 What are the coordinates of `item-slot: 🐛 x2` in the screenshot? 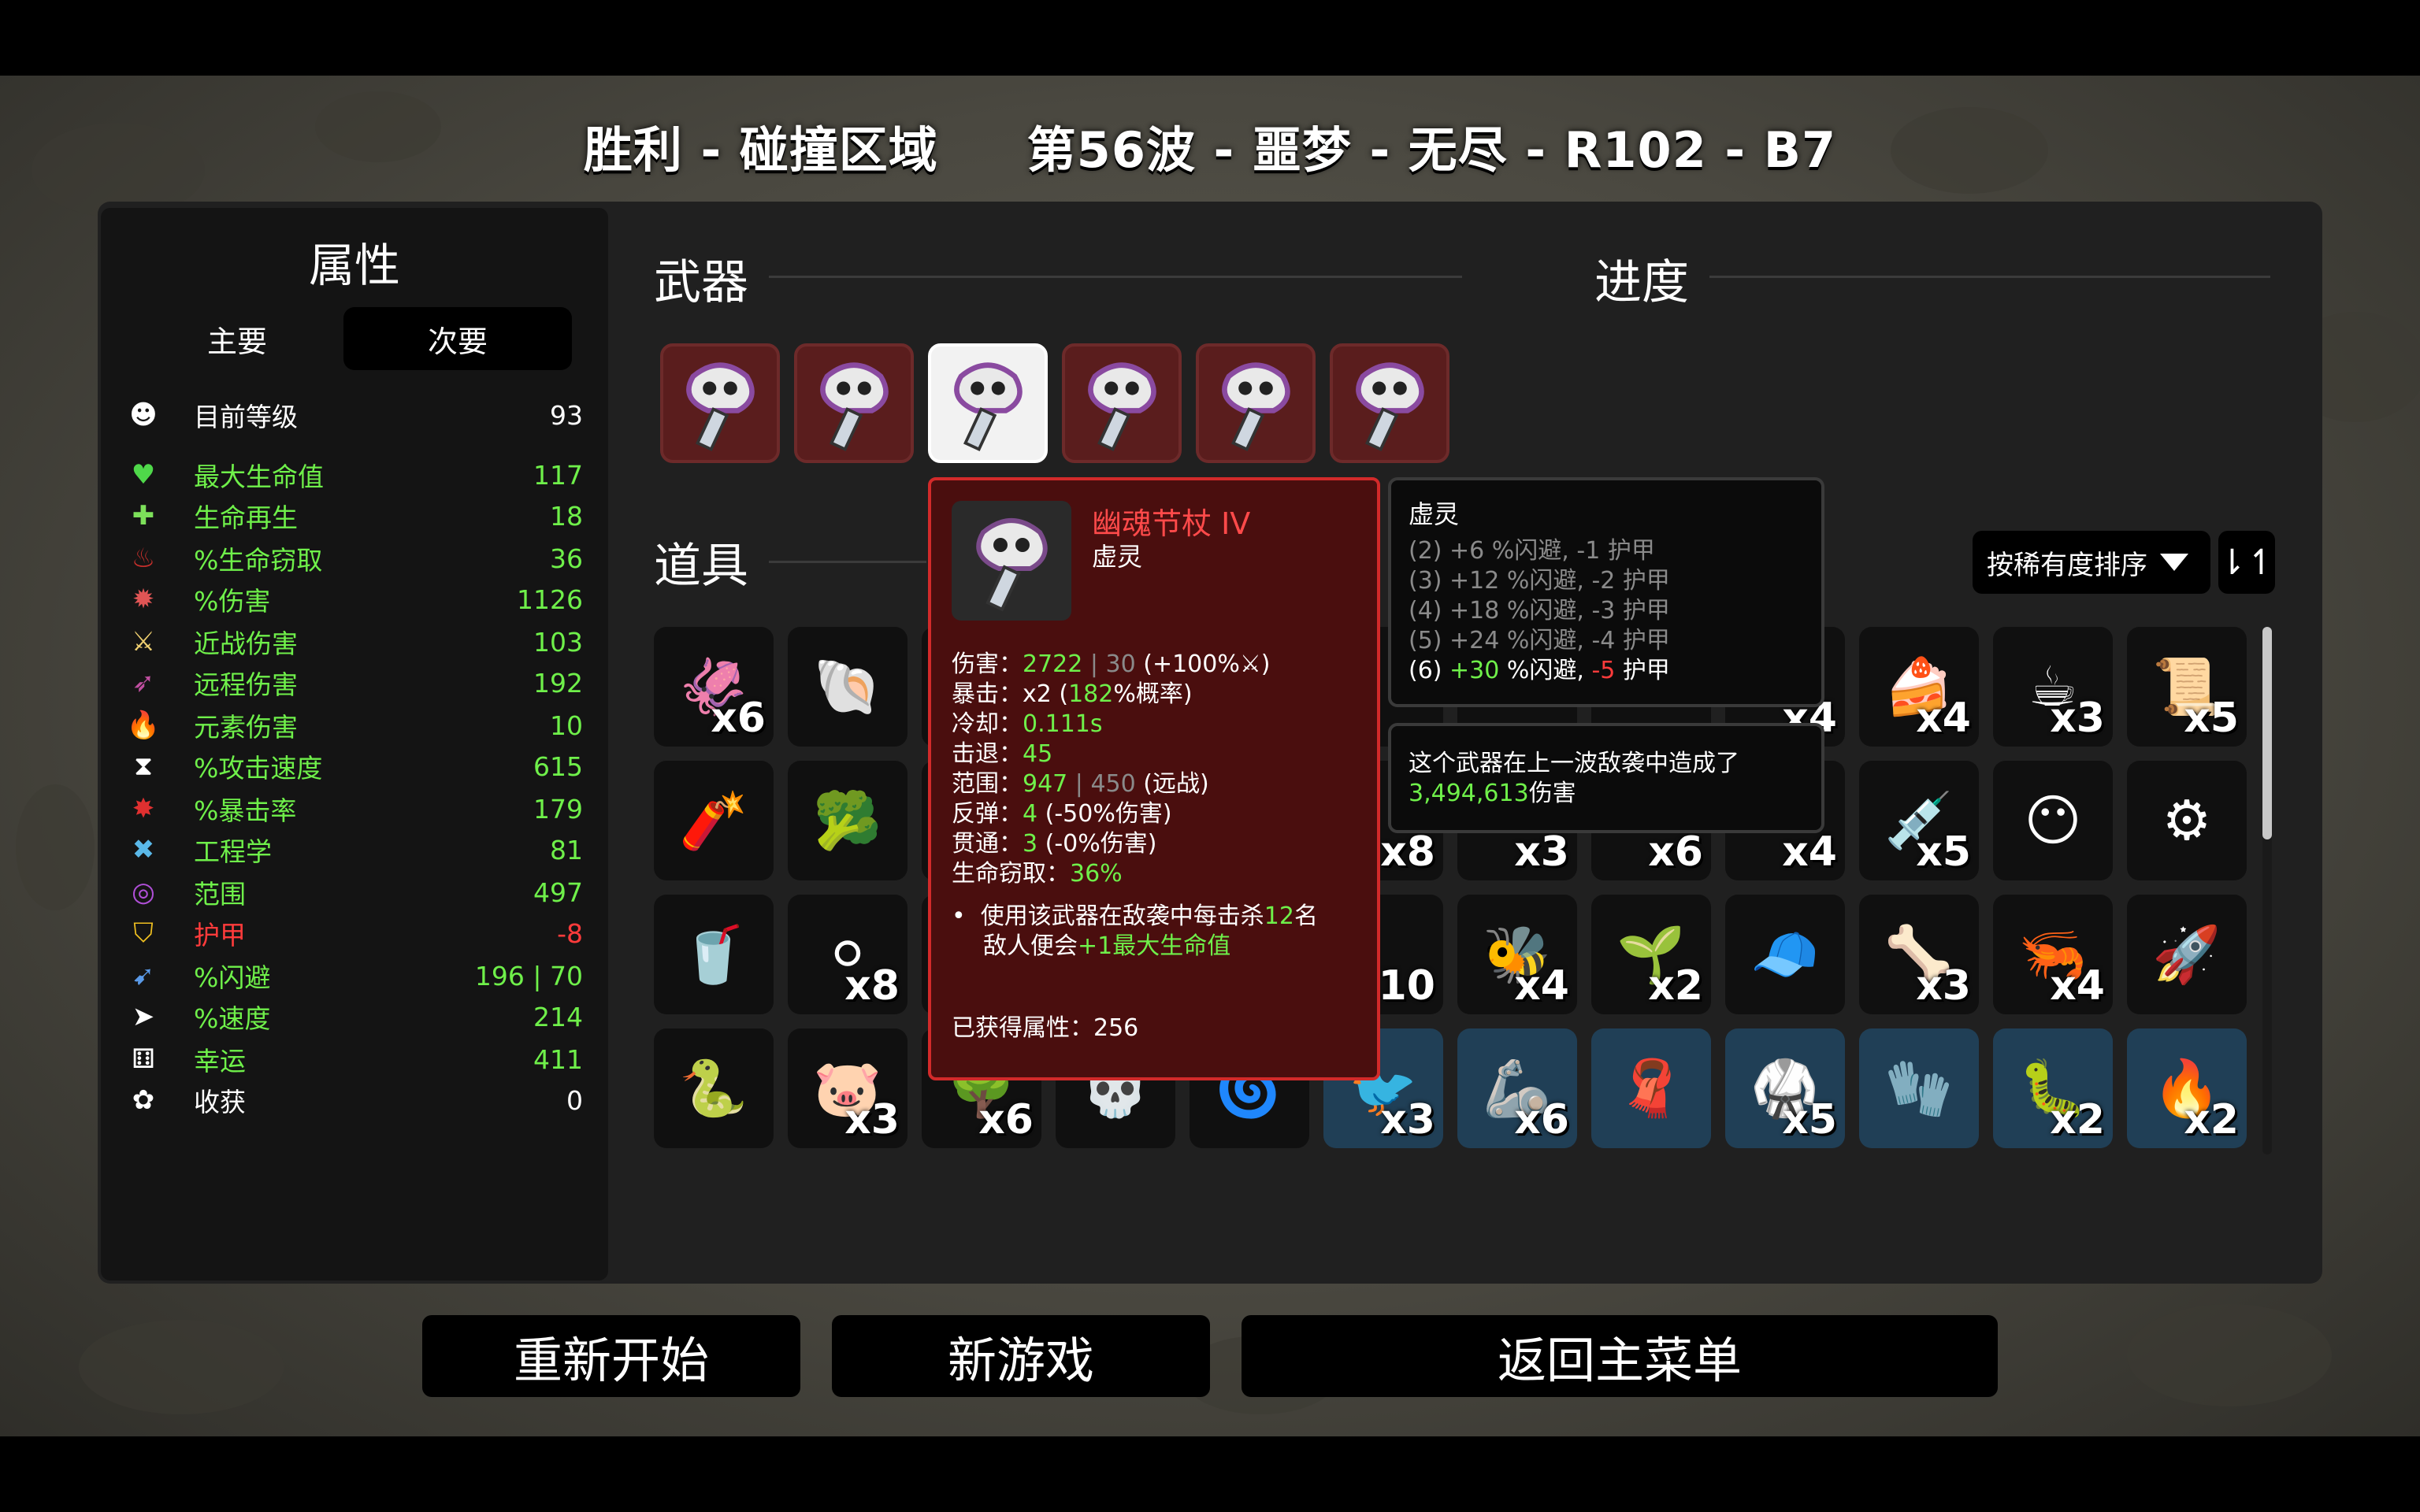 It's located at (2053, 1088).